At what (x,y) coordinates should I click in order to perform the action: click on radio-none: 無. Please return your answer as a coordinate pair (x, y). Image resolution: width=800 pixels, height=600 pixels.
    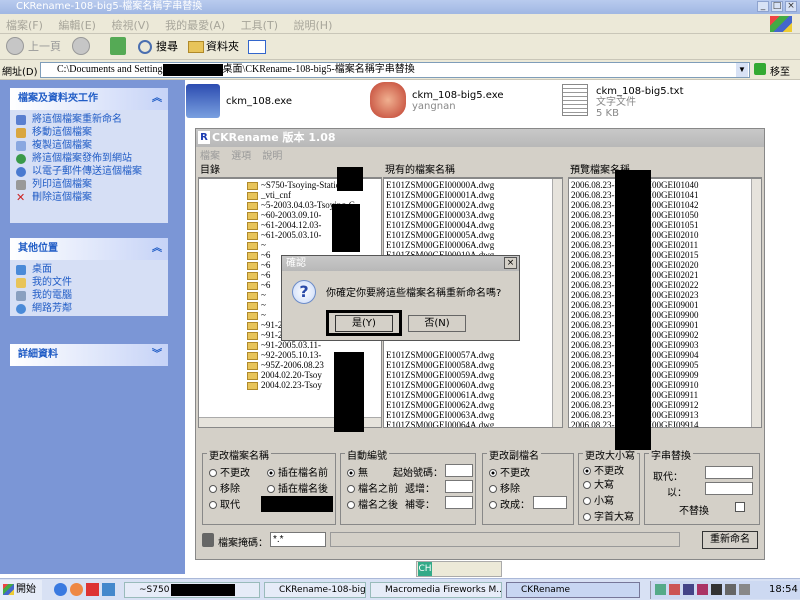
    Looking at the image, I should click on (357, 471).